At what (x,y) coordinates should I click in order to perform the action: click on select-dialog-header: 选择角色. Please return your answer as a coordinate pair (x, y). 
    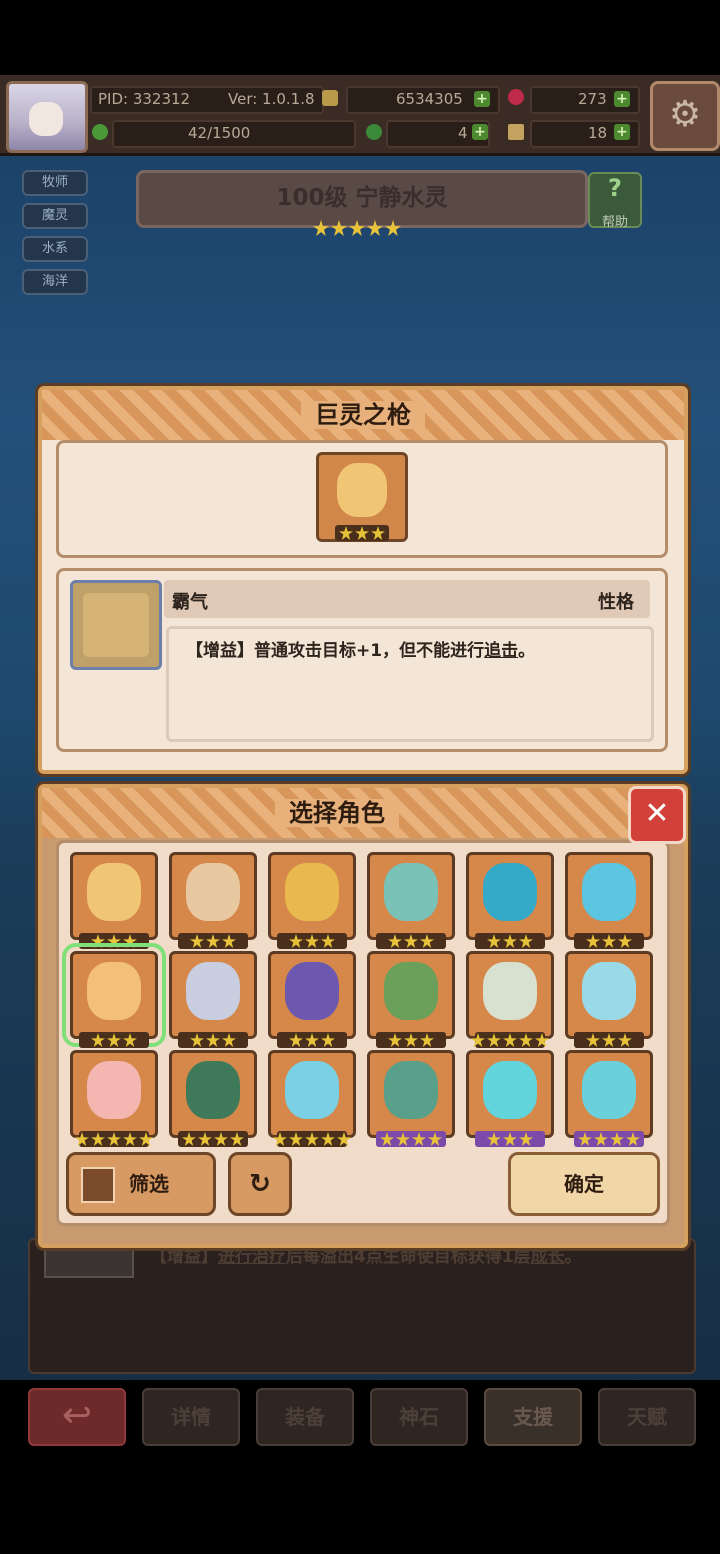
    Looking at the image, I should click on (337, 813).